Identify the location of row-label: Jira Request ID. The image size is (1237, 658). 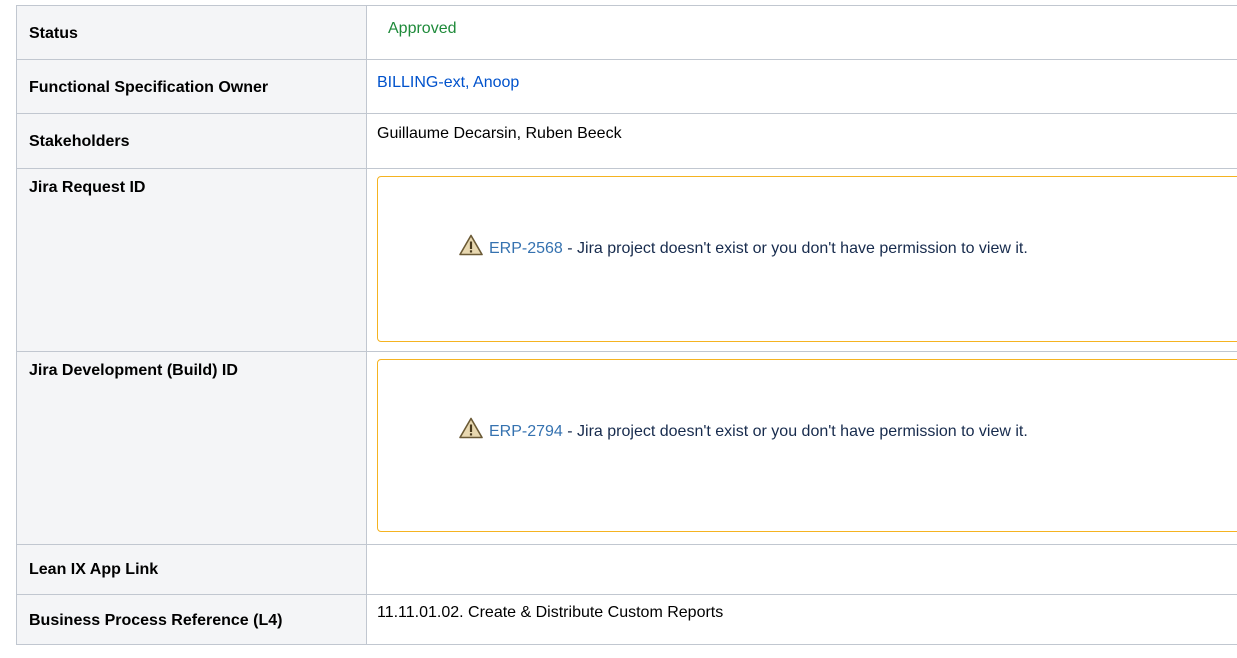
(87, 187).